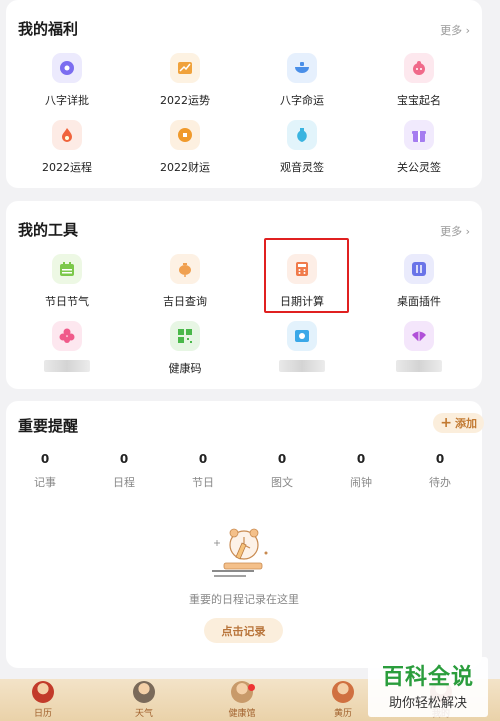 This screenshot has width=500, height=721. What do you see at coordinates (302, 167) in the screenshot?
I see `welfare-label: 观音灵签` at bounding box center [302, 167].